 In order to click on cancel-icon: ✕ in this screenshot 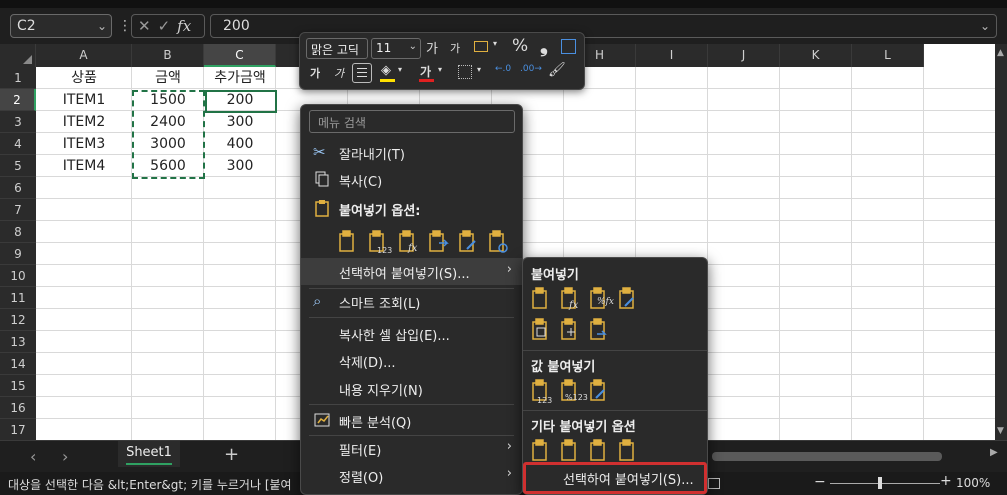, I will do `click(144, 26)`.